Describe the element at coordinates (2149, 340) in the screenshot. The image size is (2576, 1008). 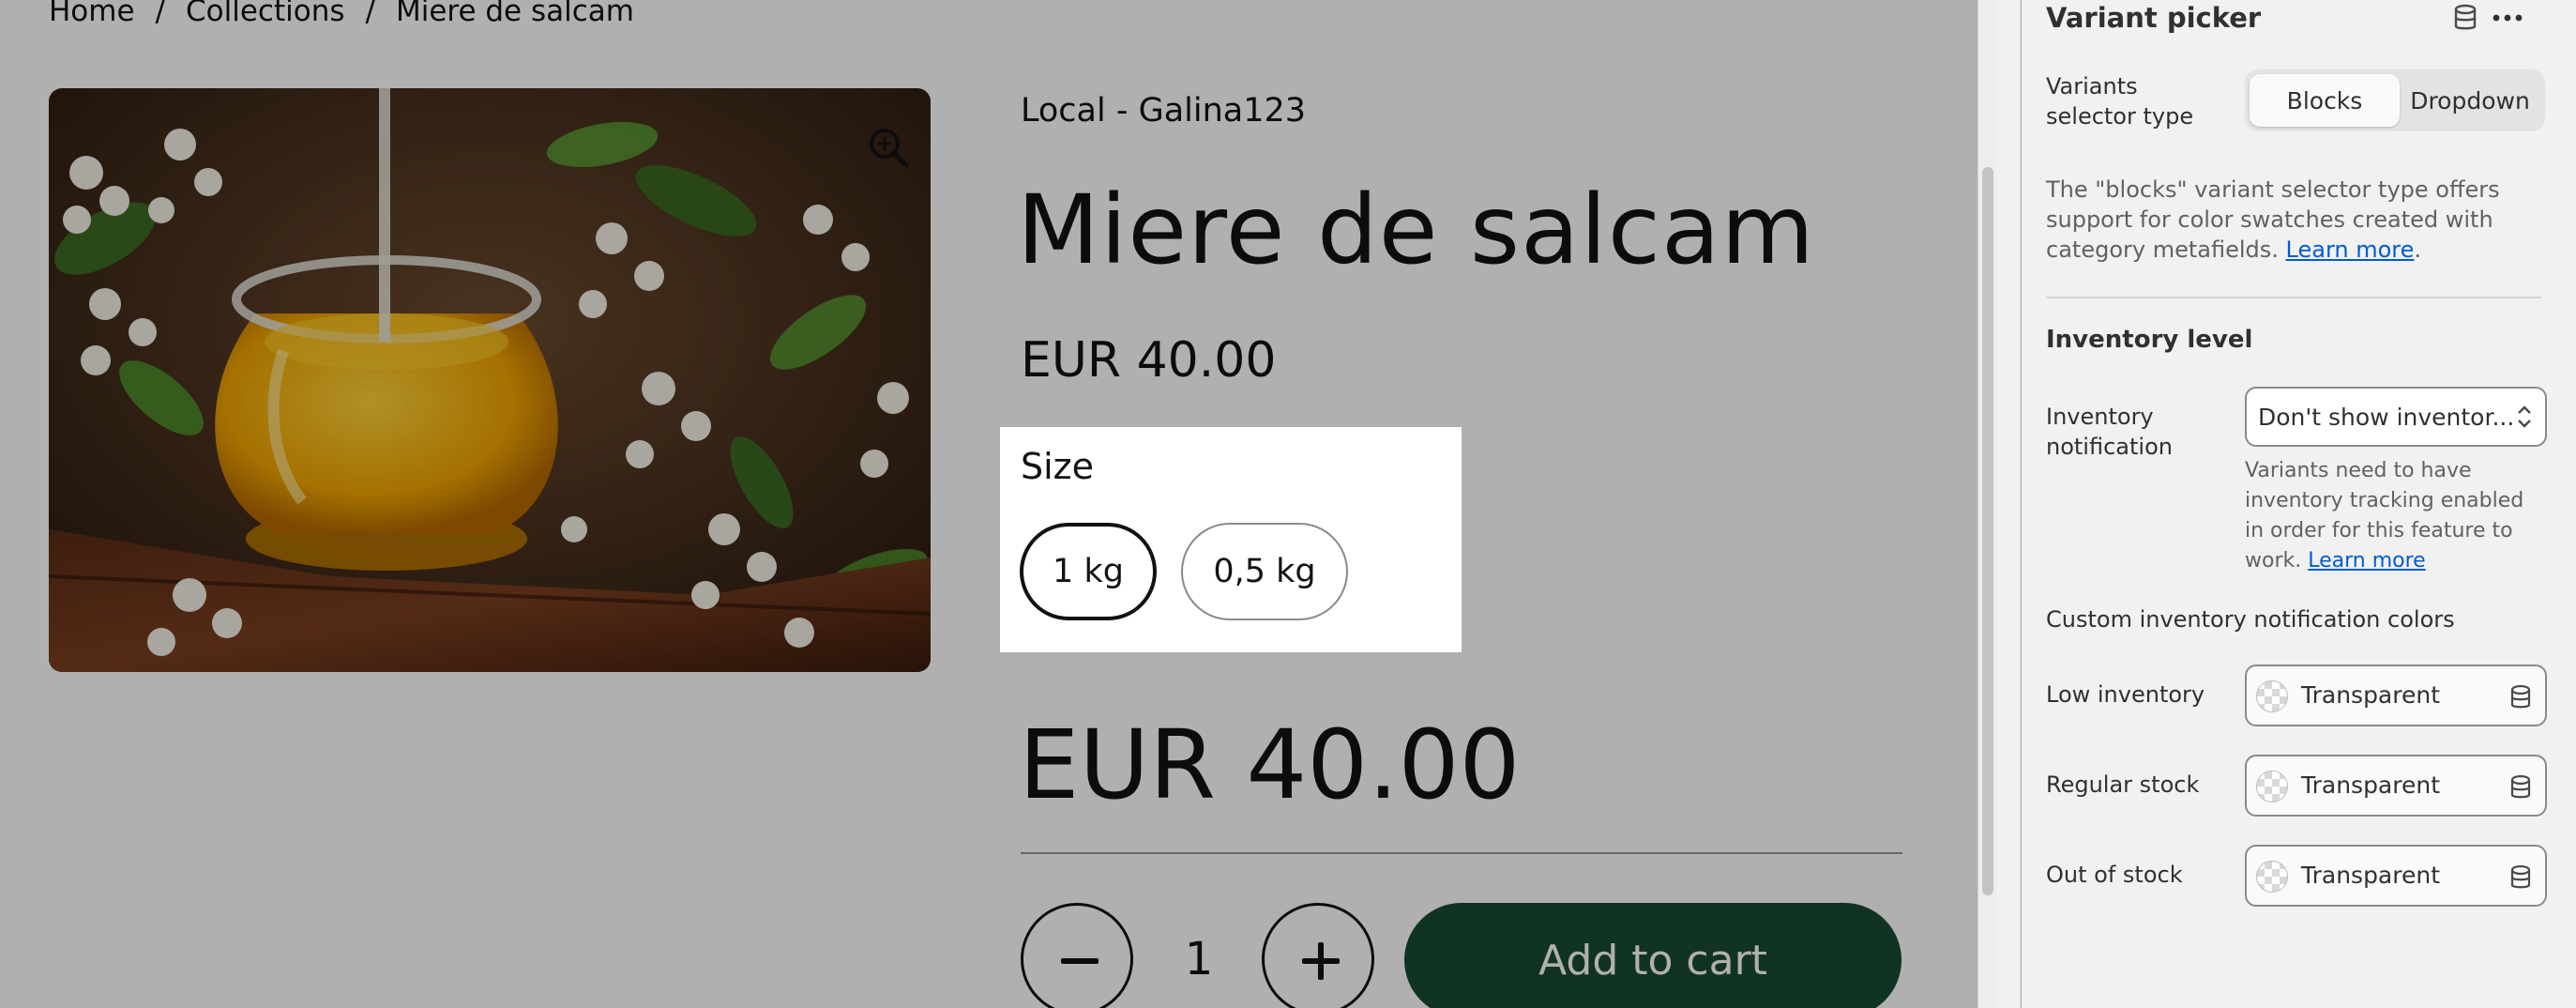
I see `inventory-section-title: Inventory level` at that location.